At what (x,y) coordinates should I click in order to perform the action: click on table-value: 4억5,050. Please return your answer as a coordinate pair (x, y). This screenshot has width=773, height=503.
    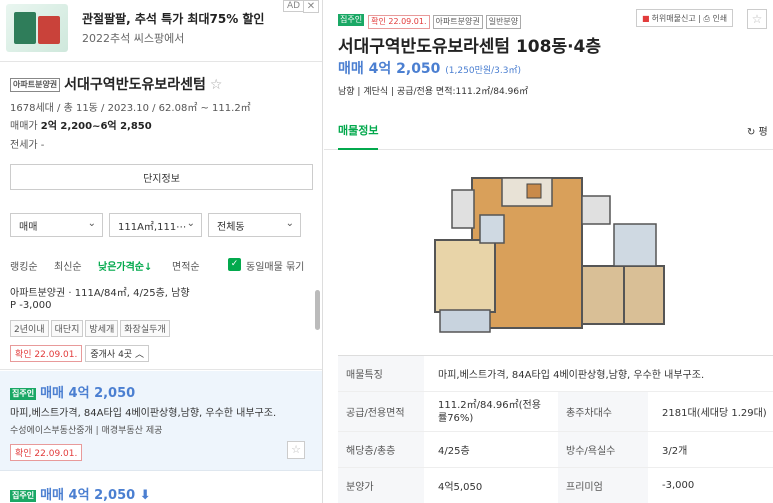
    Looking at the image, I should click on (460, 487).